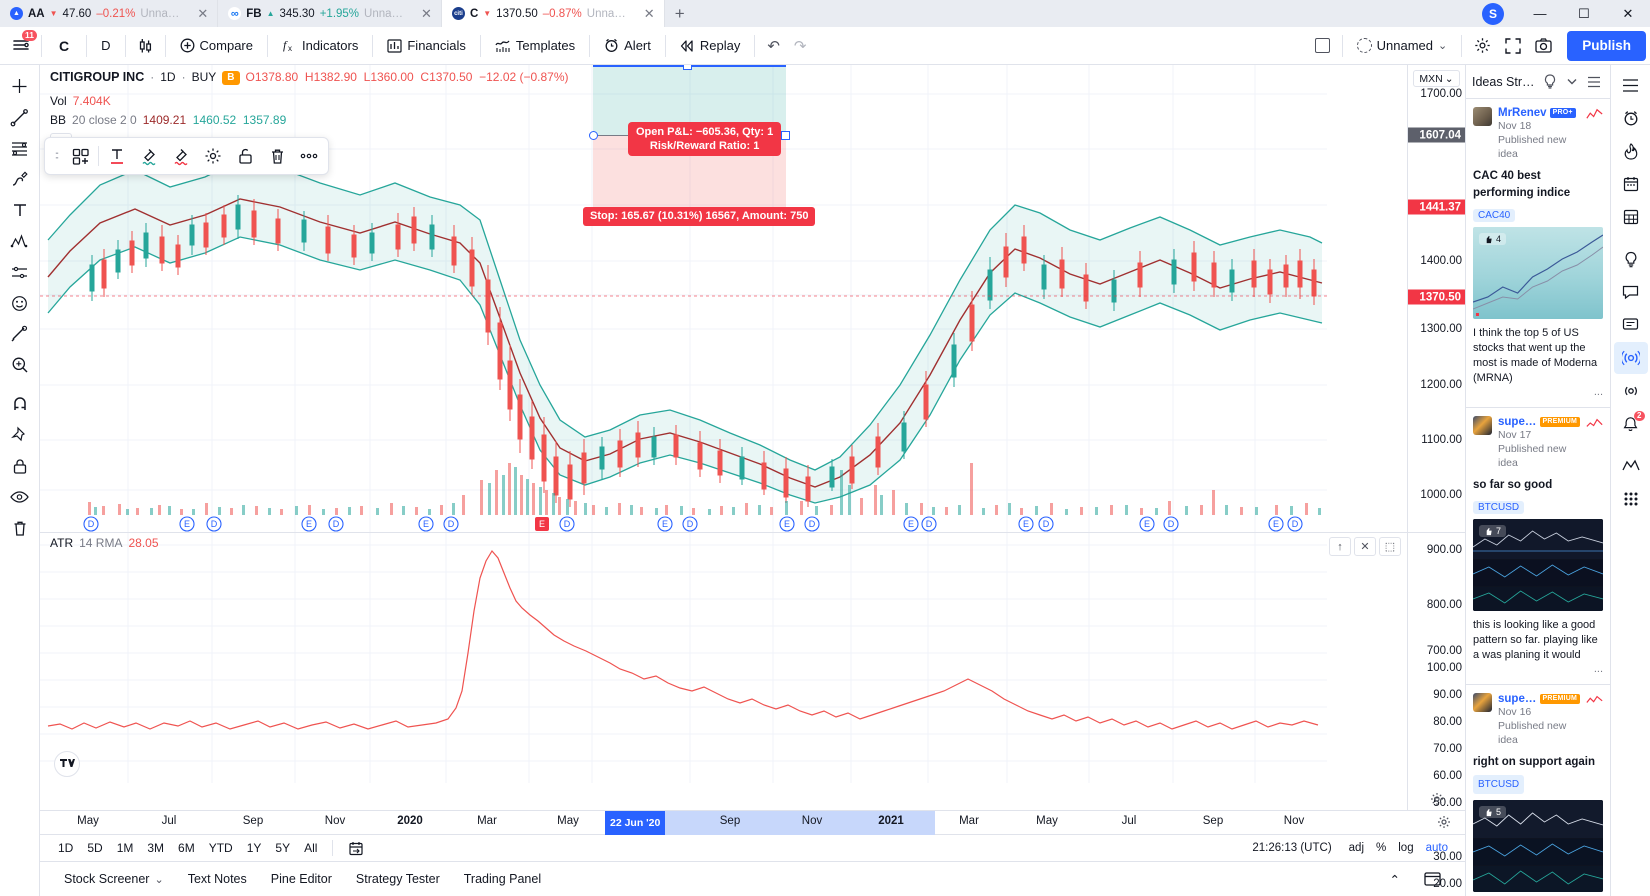 Image resolution: width=1650 pixels, height=896 pixels. I want to click on patterns-tool, so click(20, 241).